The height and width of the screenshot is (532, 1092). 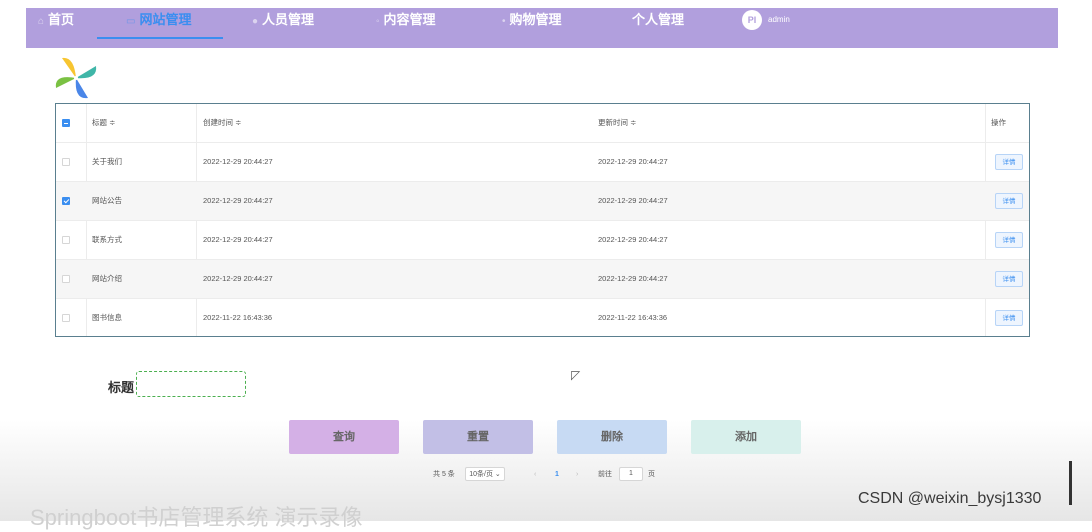 I want to click on cell-created: 2022-11-22 16:43:36, so click(x=238, y=317).